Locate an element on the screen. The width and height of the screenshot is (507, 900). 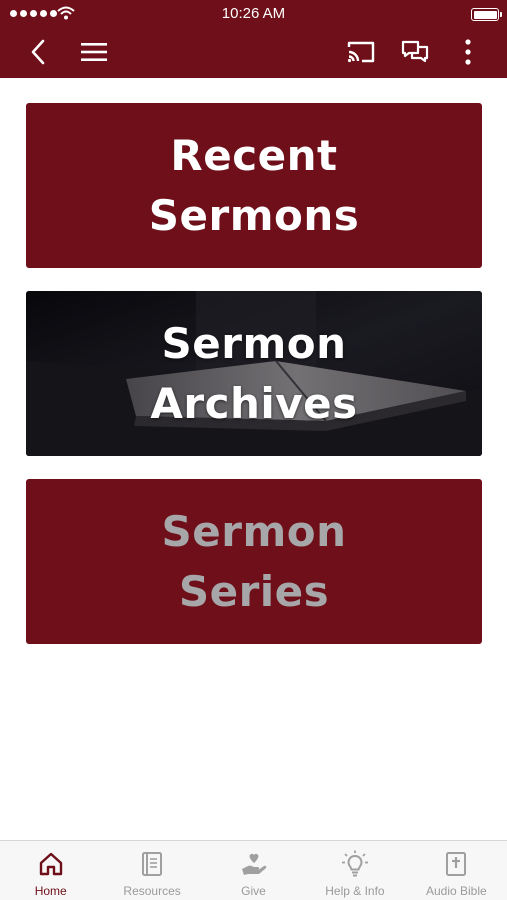
chat-icon is located at coordinates (415, 51).